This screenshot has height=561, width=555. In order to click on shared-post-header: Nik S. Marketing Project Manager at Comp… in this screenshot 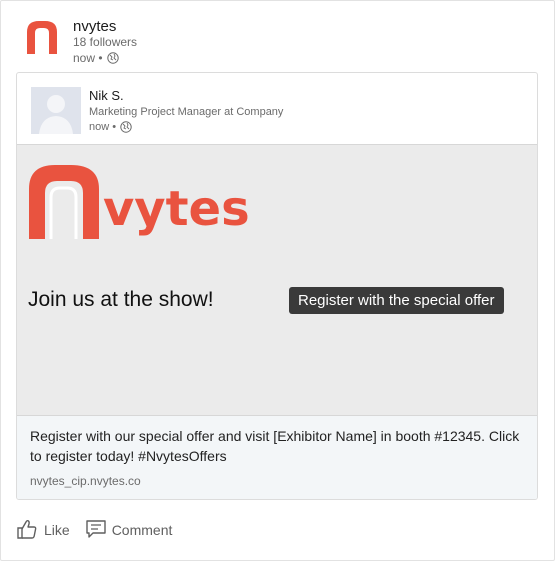, I will do `click(277, 108)`.